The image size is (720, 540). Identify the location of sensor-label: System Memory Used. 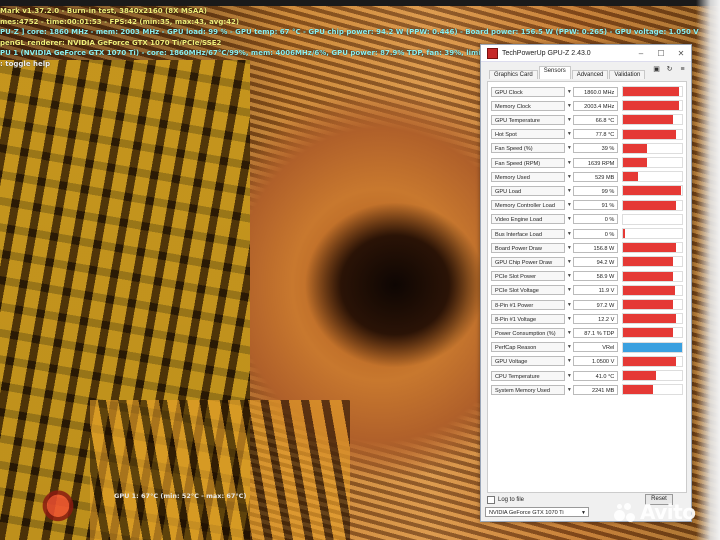
(528, 389).